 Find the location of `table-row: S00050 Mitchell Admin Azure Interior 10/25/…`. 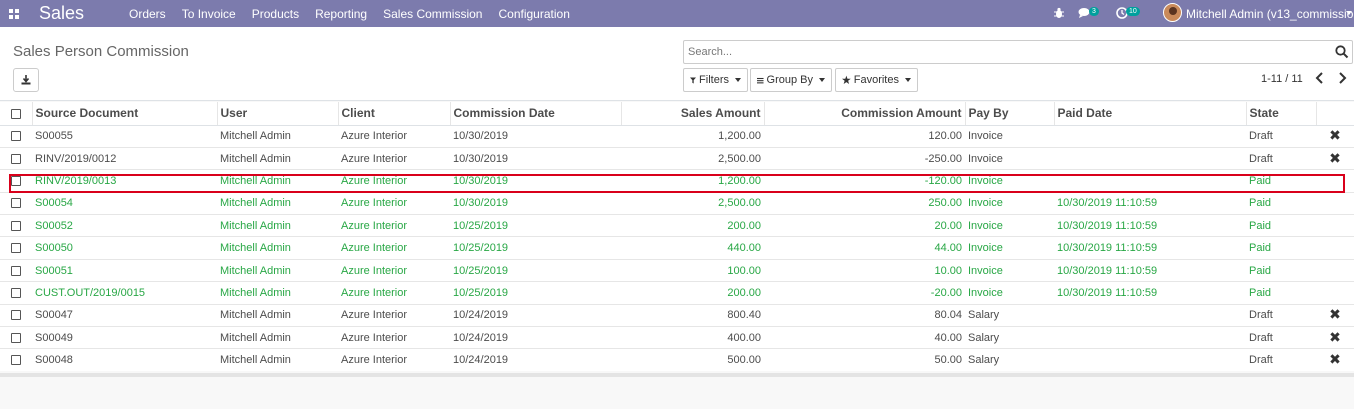

table-row: S00050 Mitchell Admin Azure Interior 10/25/… is located at coordinates (677, 248).